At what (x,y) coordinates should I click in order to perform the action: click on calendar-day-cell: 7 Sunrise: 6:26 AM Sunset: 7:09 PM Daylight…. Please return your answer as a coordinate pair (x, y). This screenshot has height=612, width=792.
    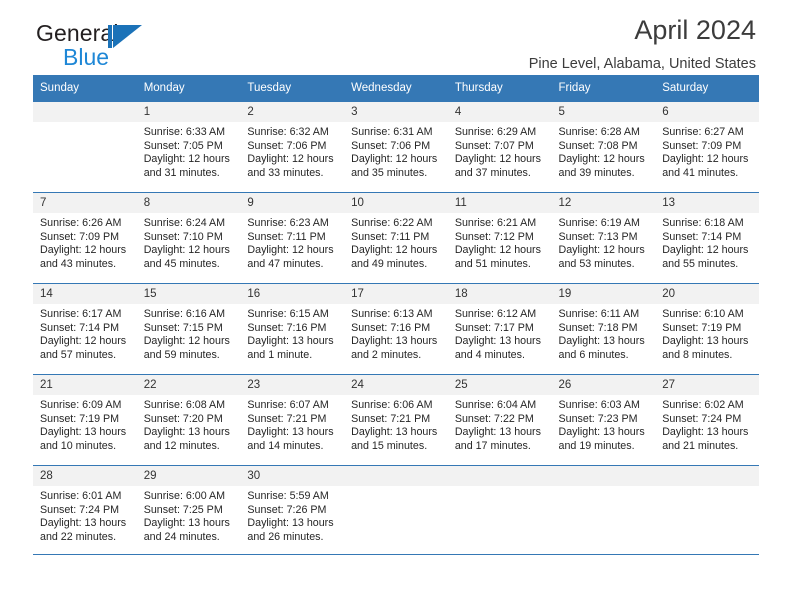
    Looking at the image, I should click on (85, 238).